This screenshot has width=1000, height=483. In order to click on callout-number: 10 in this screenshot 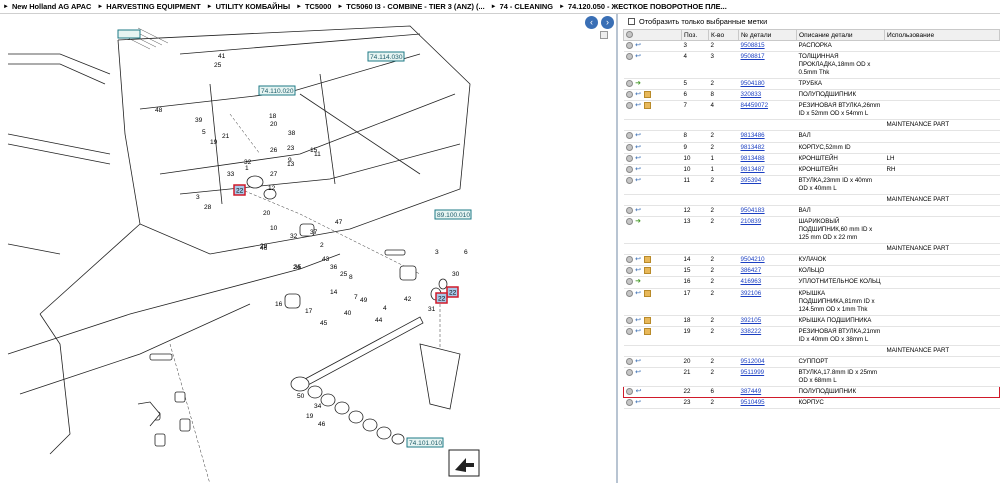, I will do `click(274, 228)`.